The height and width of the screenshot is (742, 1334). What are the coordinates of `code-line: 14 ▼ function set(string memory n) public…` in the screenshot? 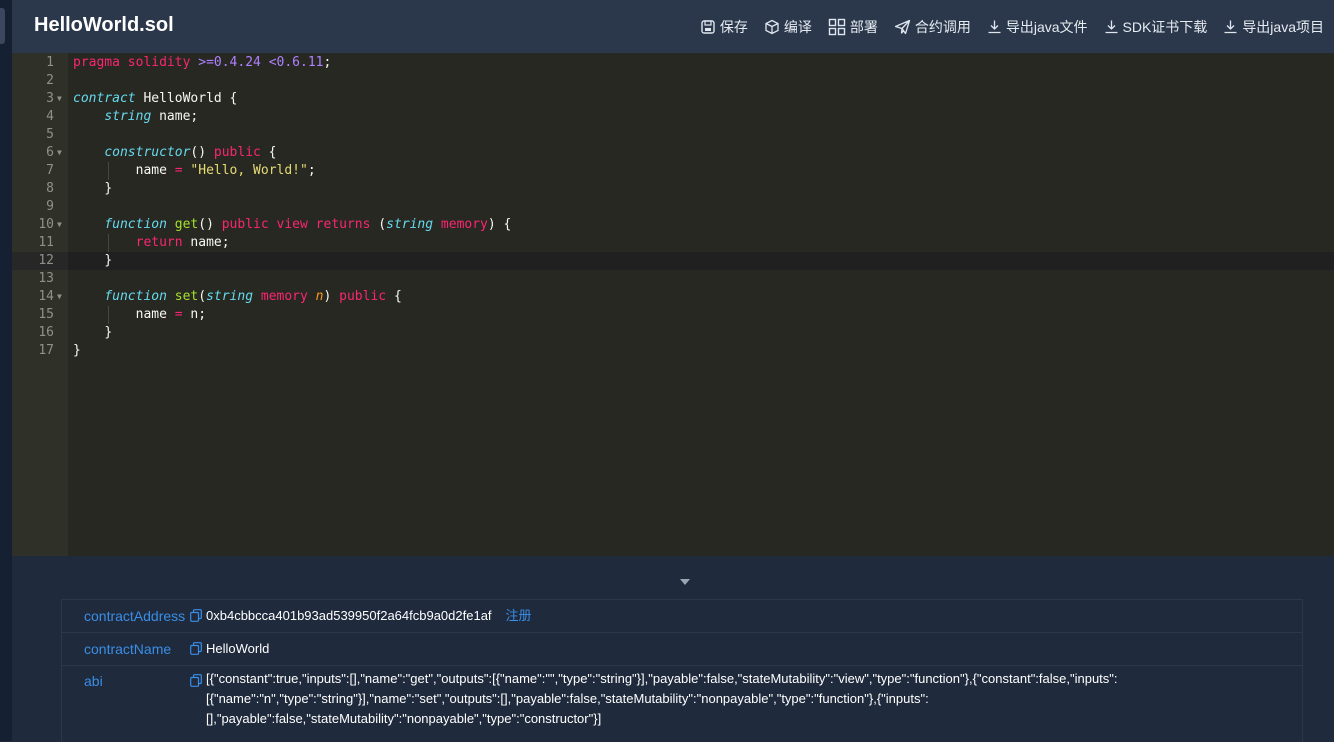 It's located at (673, 297).